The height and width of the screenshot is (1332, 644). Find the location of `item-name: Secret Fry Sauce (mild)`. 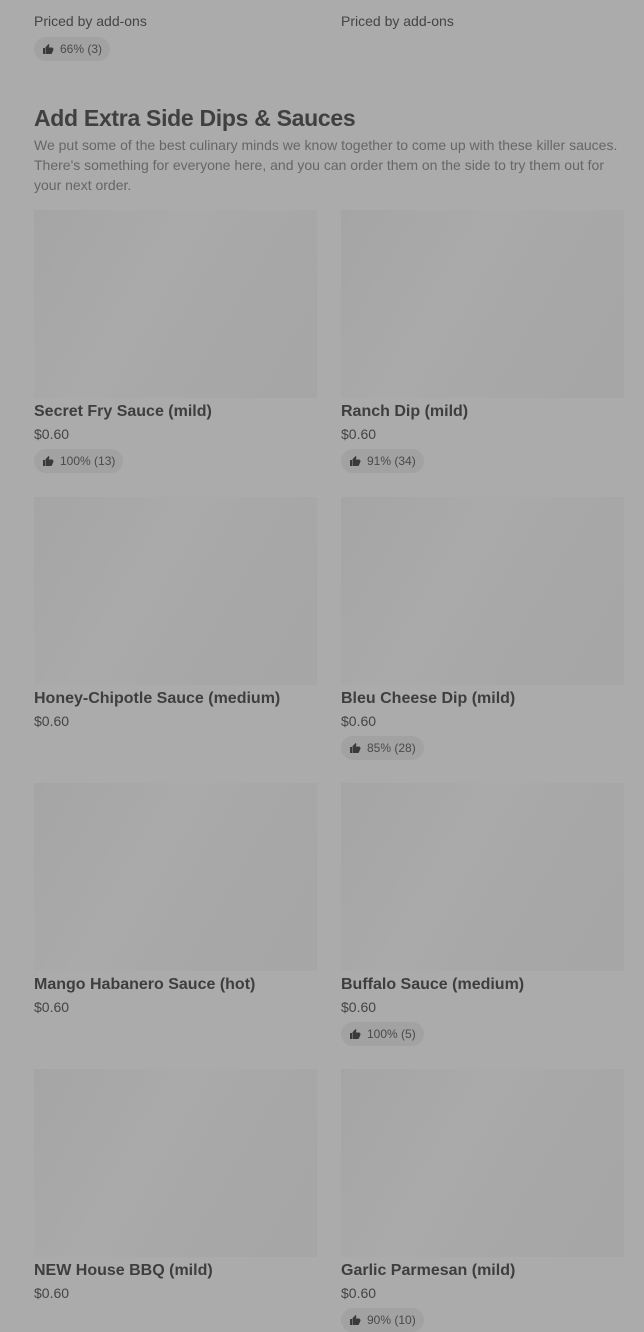

item-name: Secret Fry Sauce (mild) is located at coordinates (123, 411).